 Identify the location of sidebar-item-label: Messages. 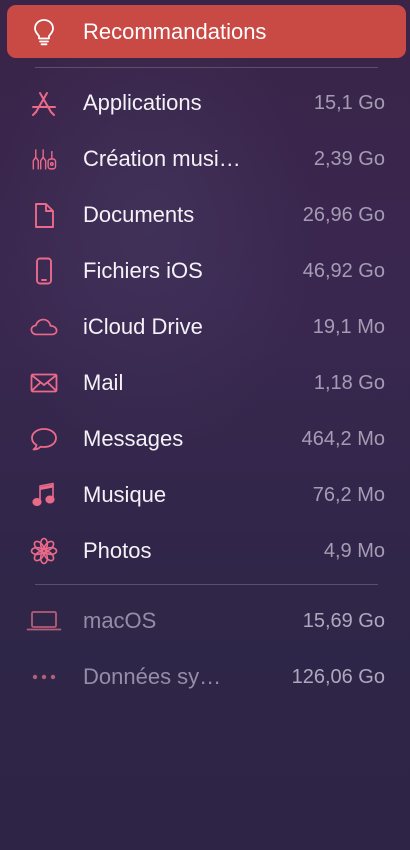
(133, 438).